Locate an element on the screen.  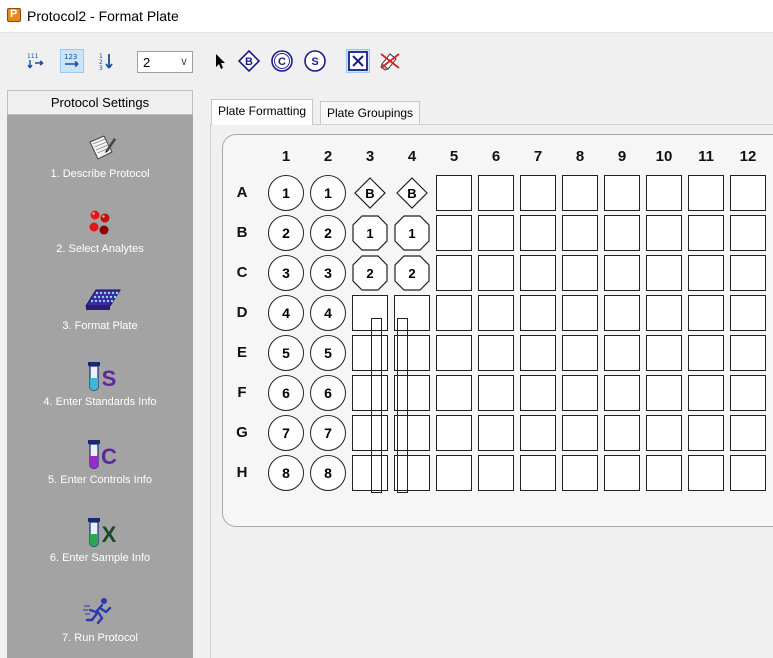
well-G4 is located at coordinates (412, 433).